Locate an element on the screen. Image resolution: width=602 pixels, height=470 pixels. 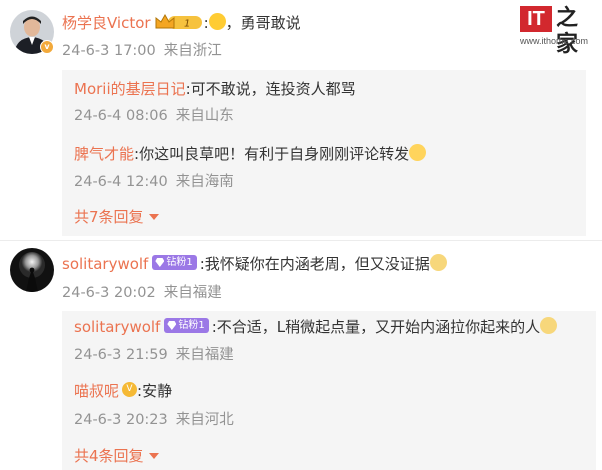
ithome-logo: IT 之家 www.ithome.com is located at coordinates (558, 32).